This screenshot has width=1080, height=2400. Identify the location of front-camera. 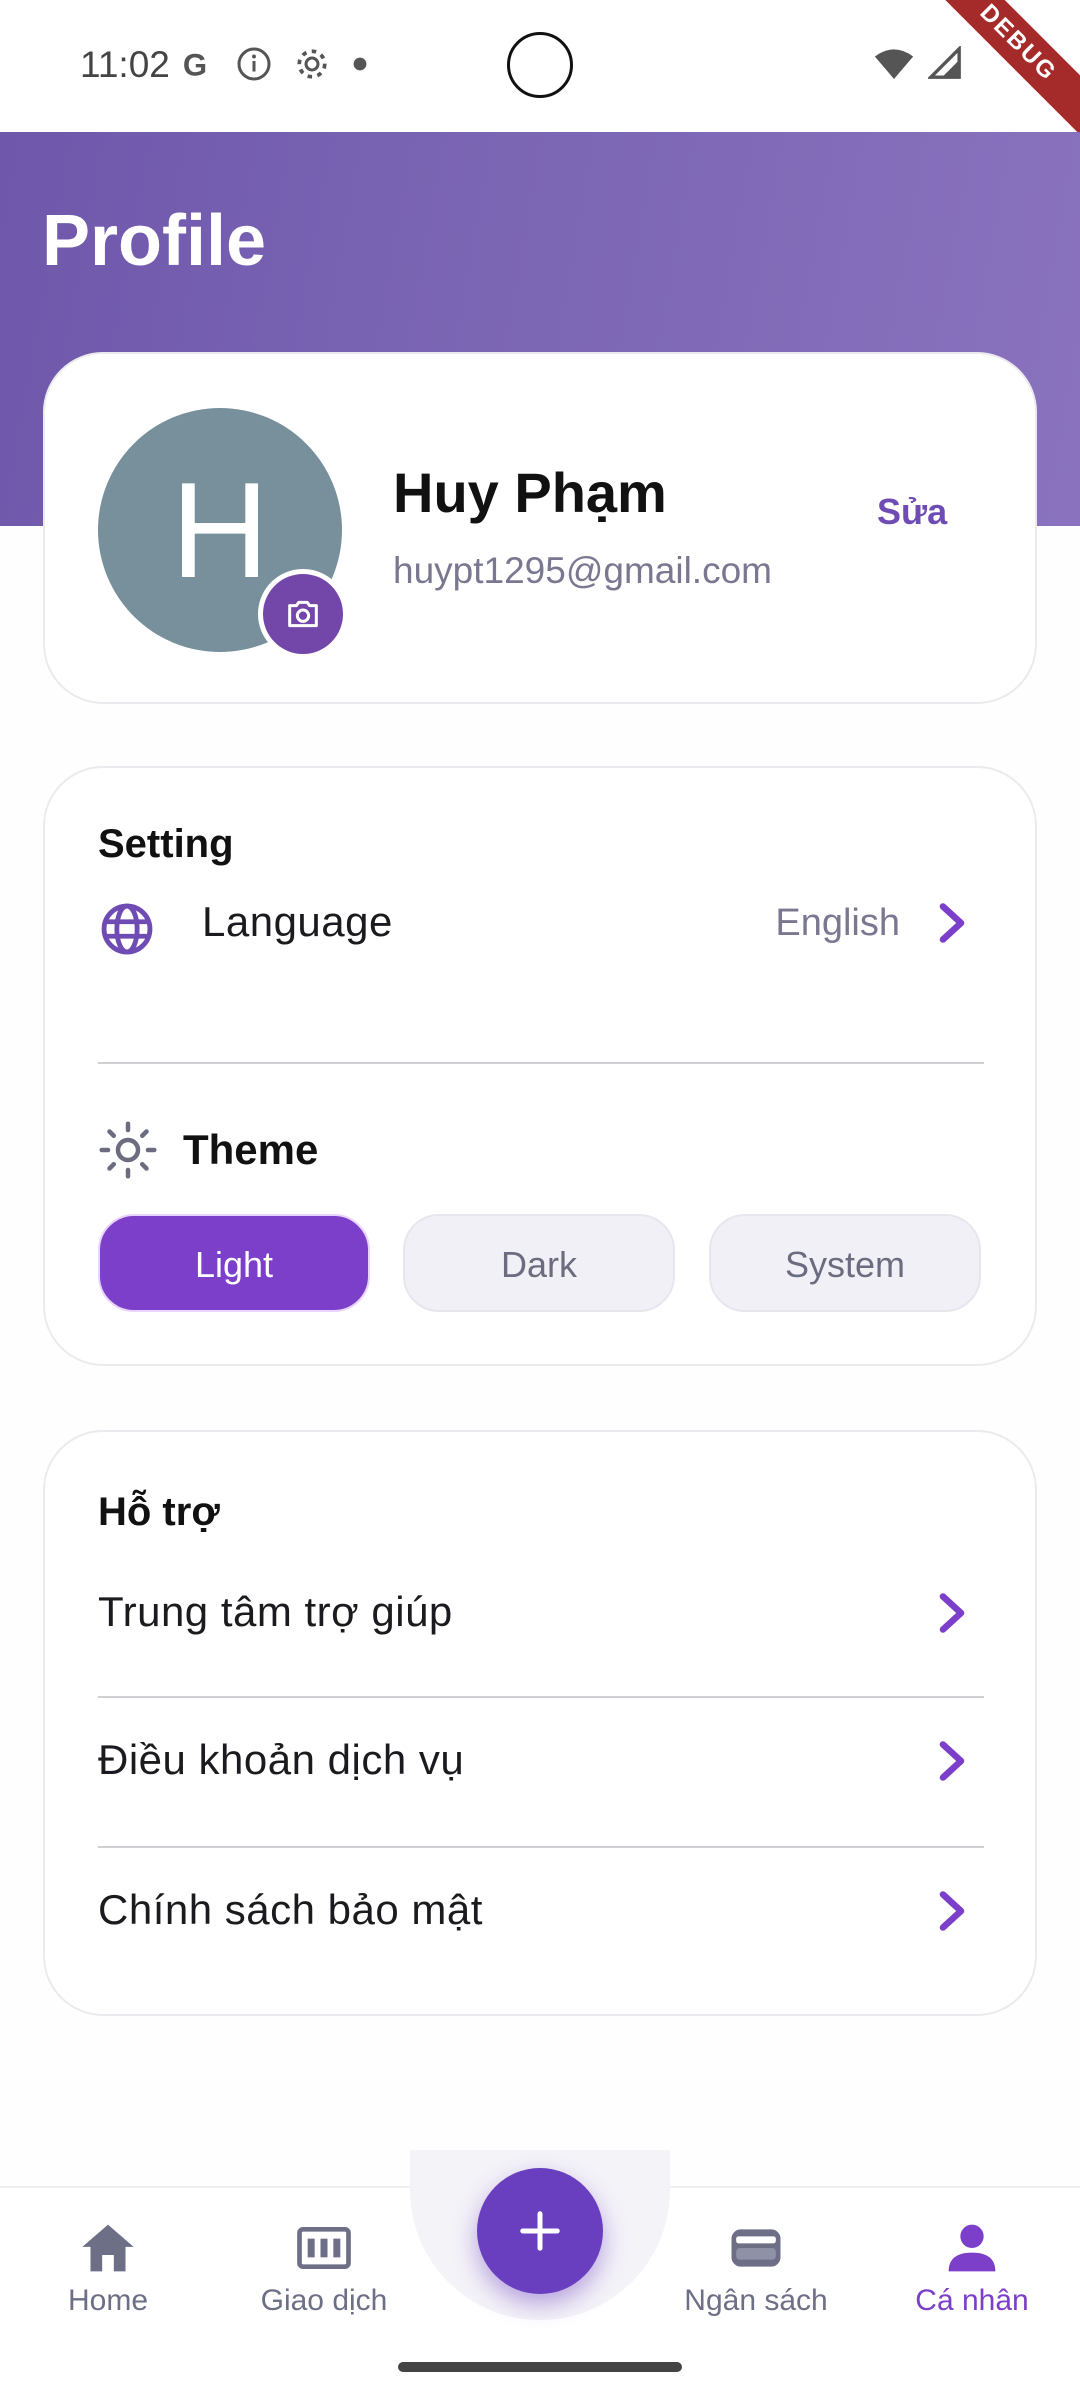
(540, 65).